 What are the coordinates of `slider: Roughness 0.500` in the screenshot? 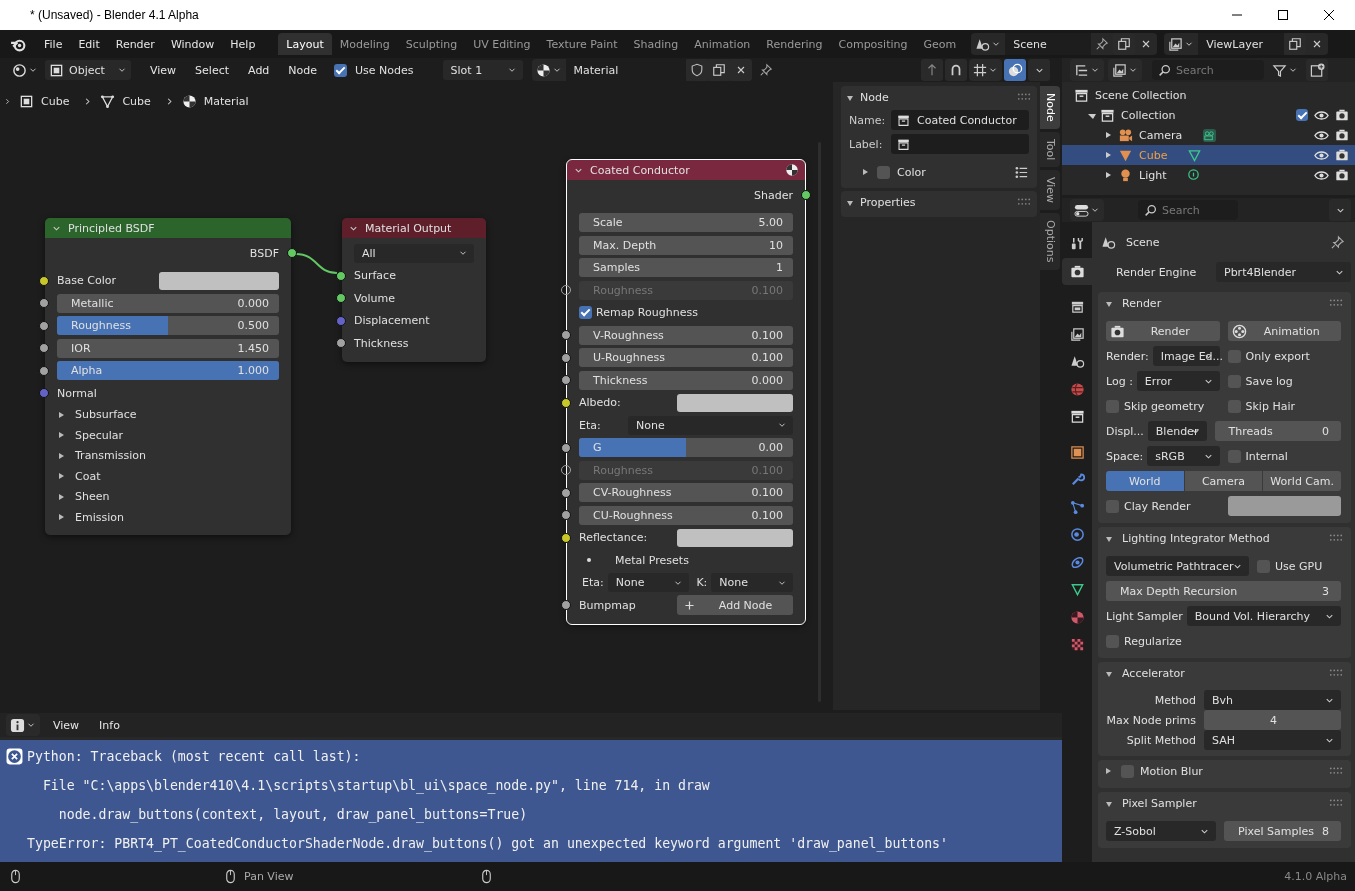 It's located at (168, 326).